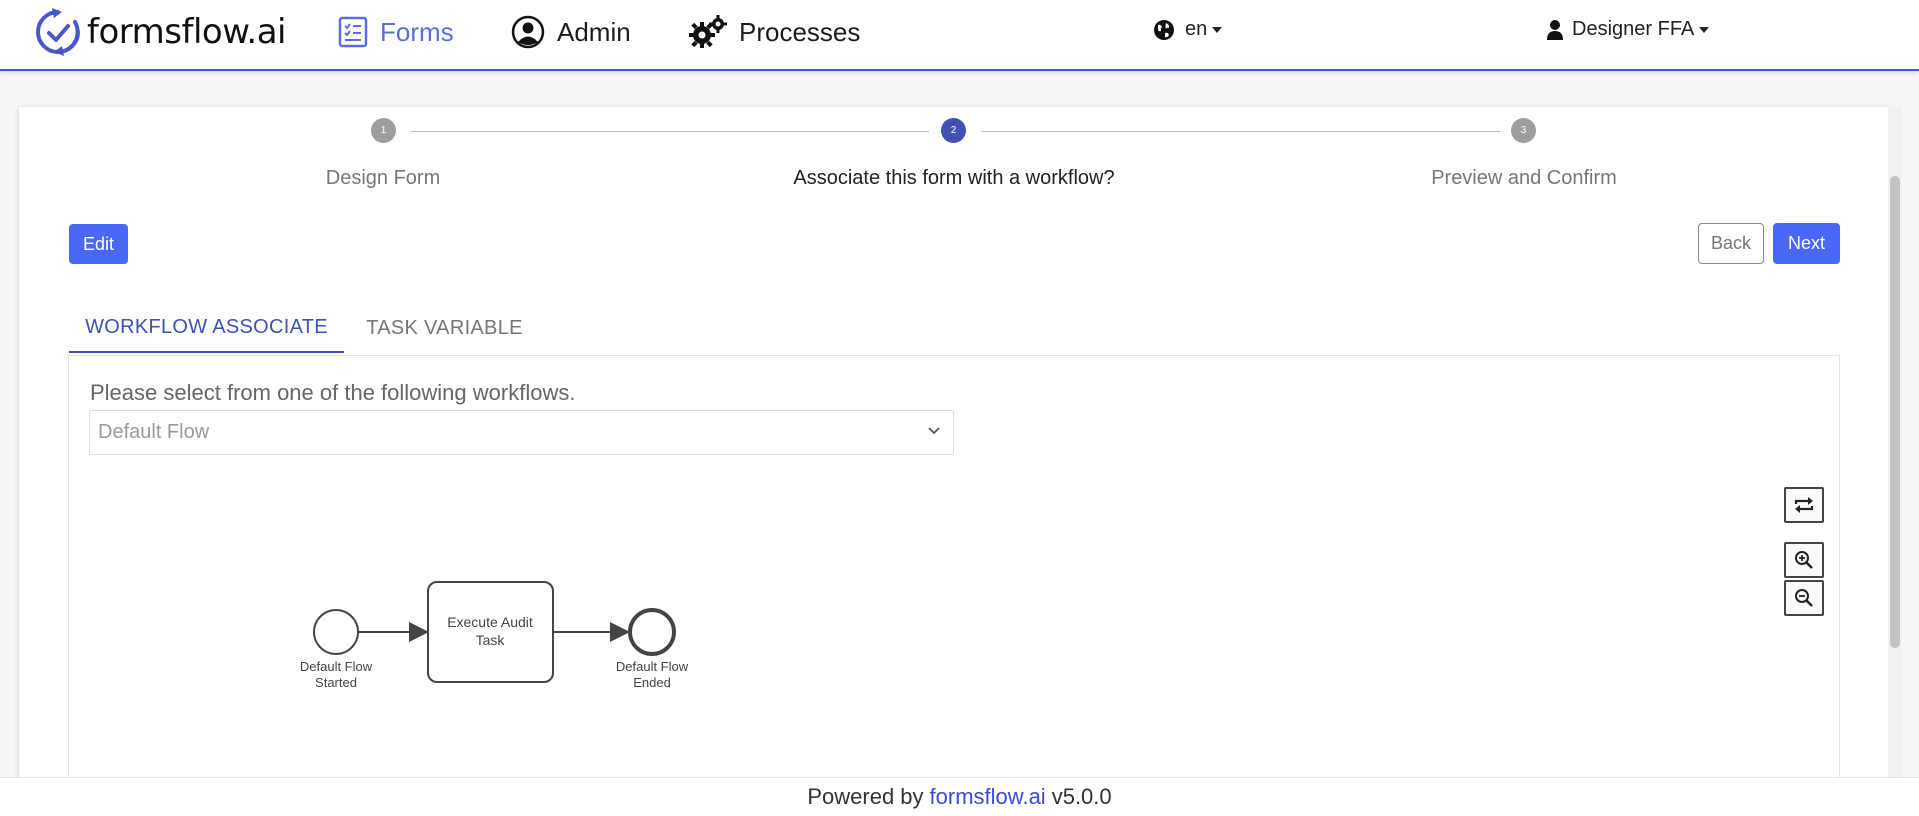 Image resolution: width=1919 pixels, height=816 pixels. I want to click on nav-admin-label: Admin, so click(594, 31).